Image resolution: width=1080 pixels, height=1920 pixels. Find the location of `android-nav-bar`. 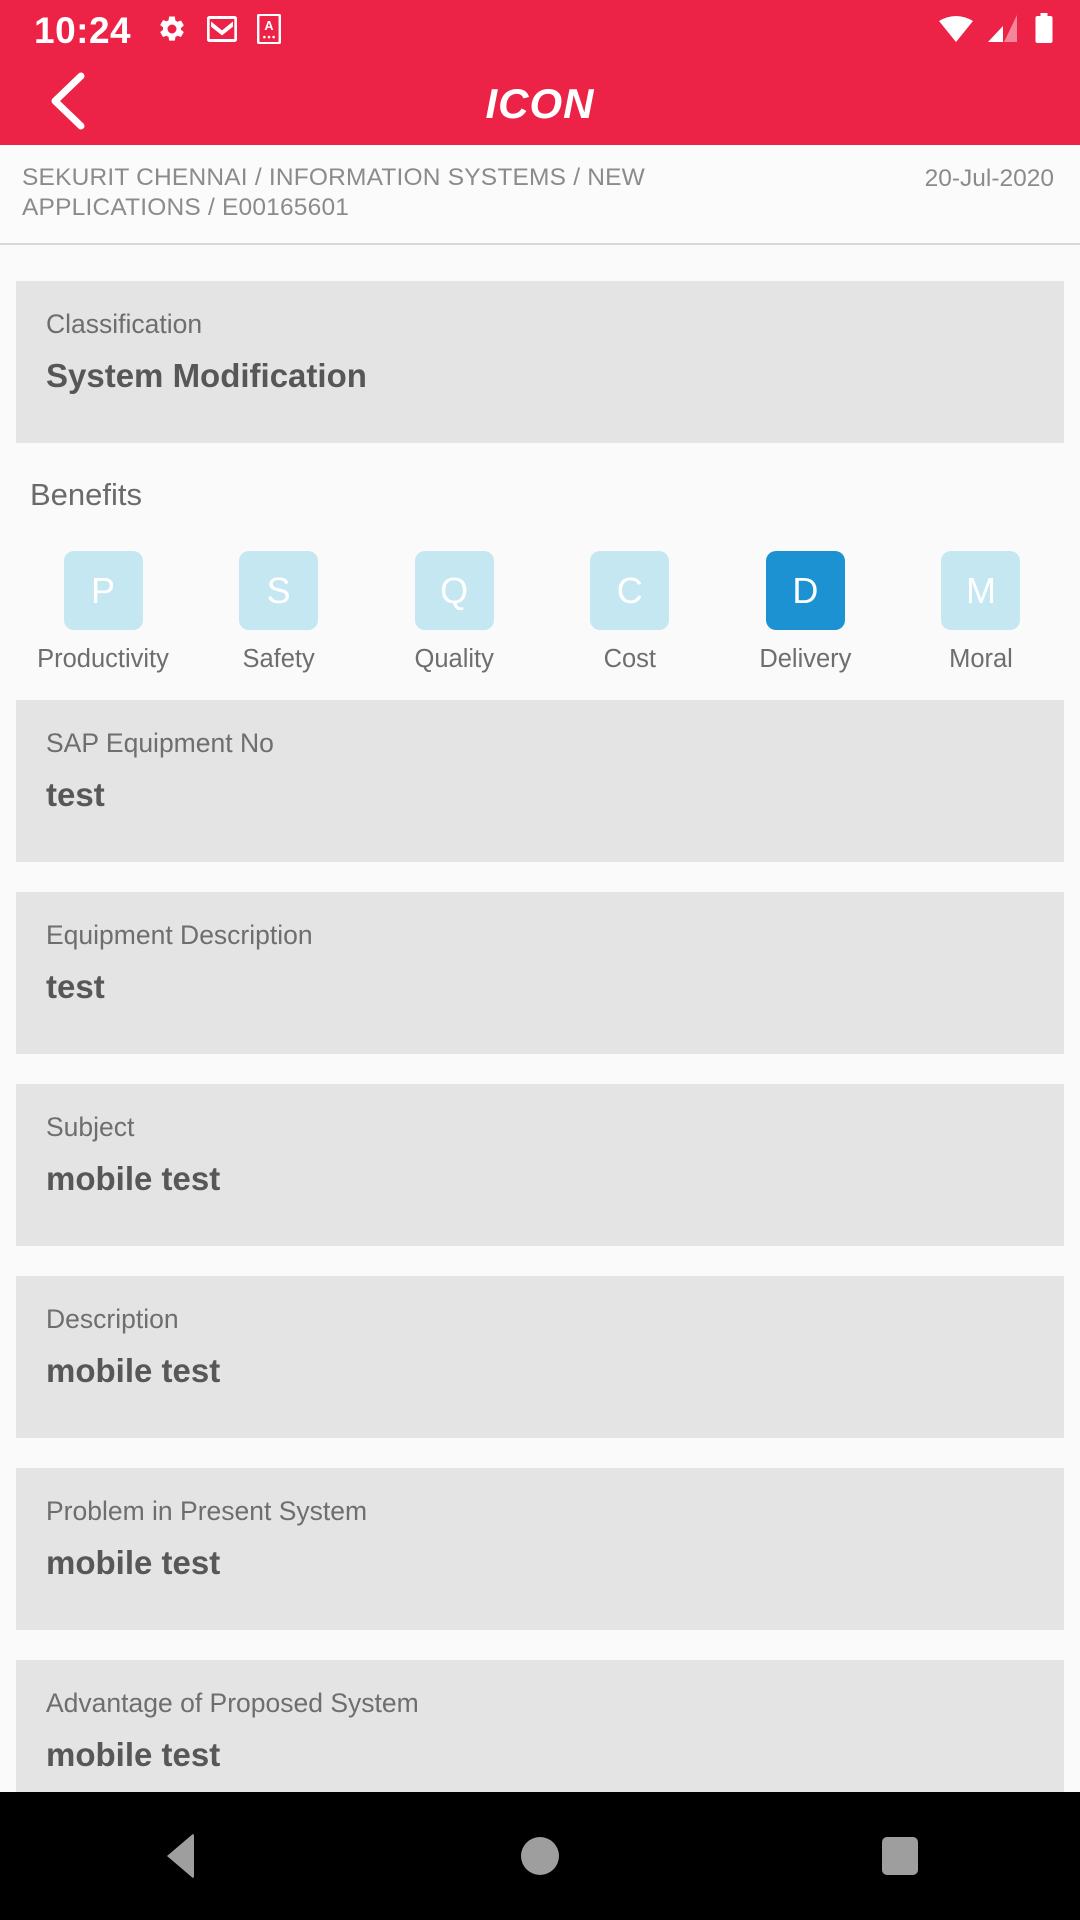

android-nav-bar is located at coordinates (540, 1856).